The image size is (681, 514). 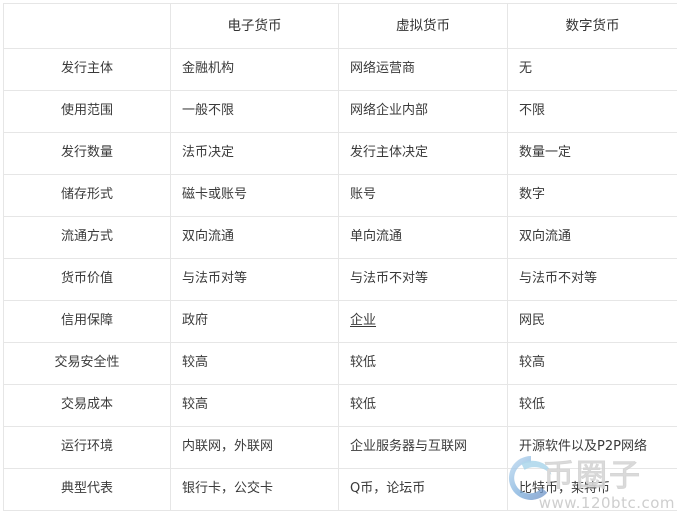 What do you see at coordinates (254, 237) in the screenshot?
I see `cell-circulation-mode-electronic: 双向流通` at bounding box center [254, 237].